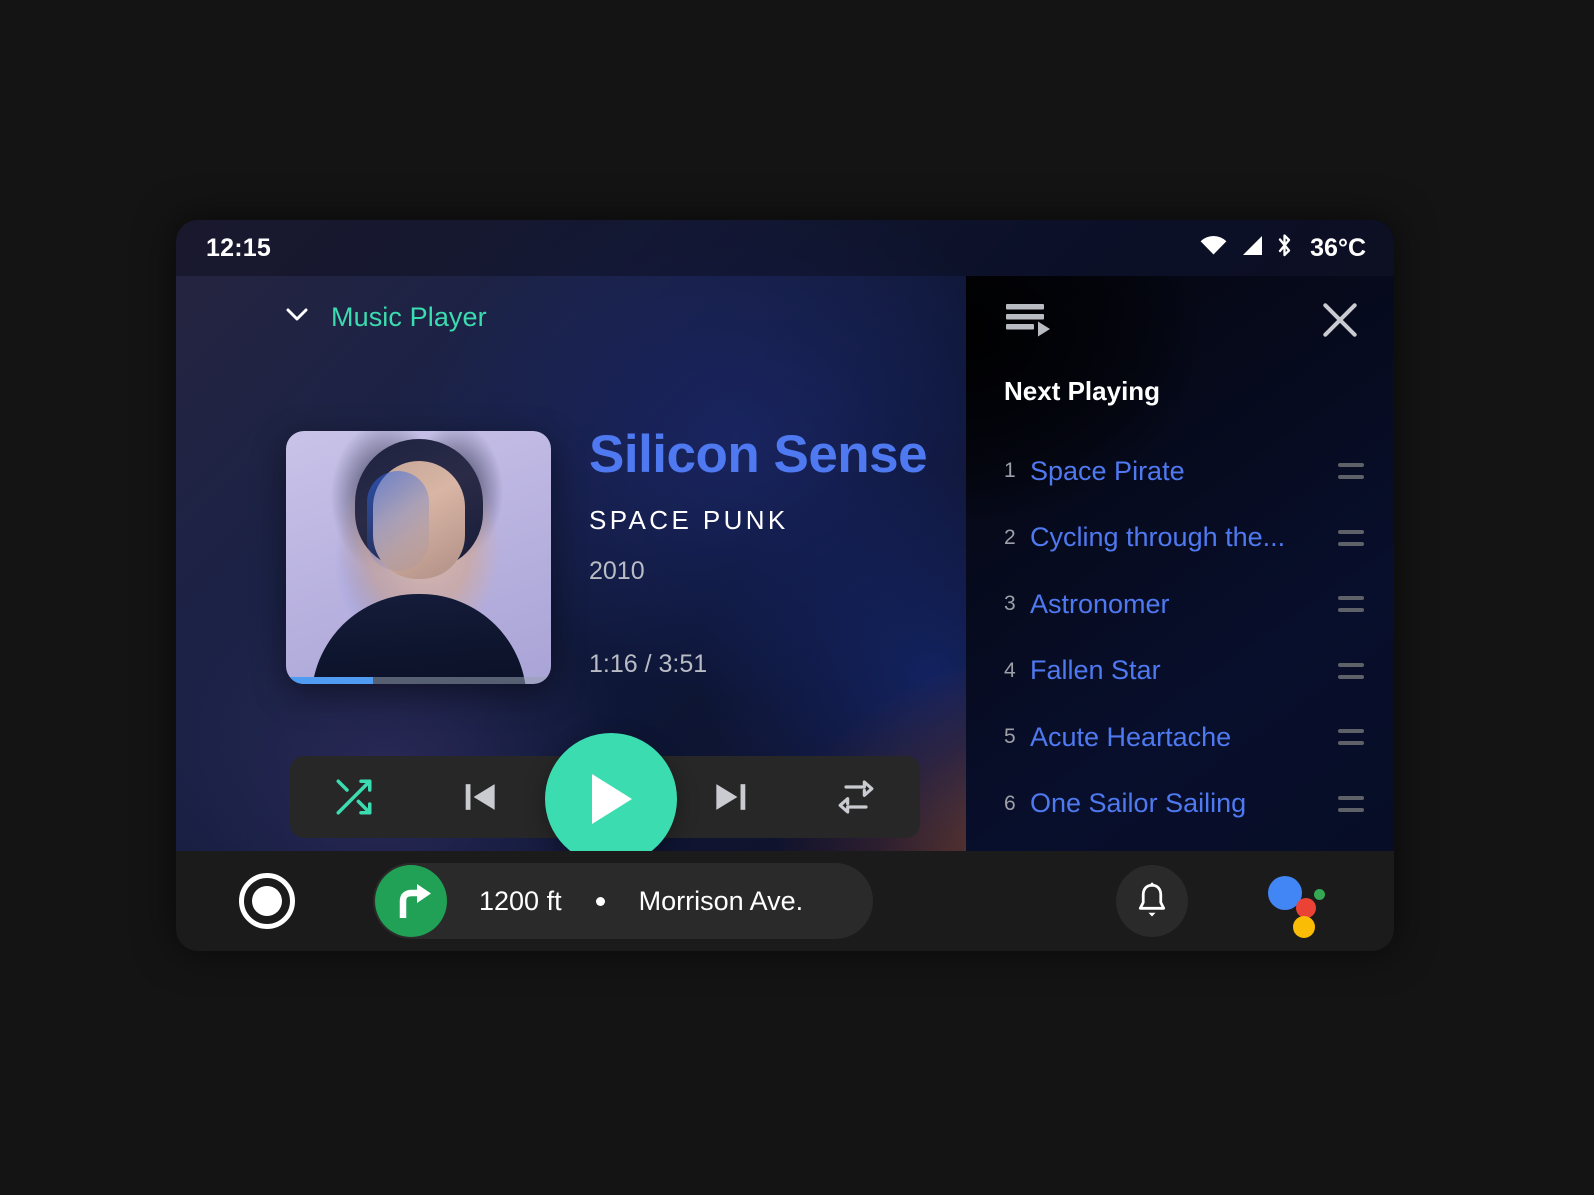  What do you see at coordinates (611, 799) in the screenshot?
I see `play-button` at bounding box center [611, 799].